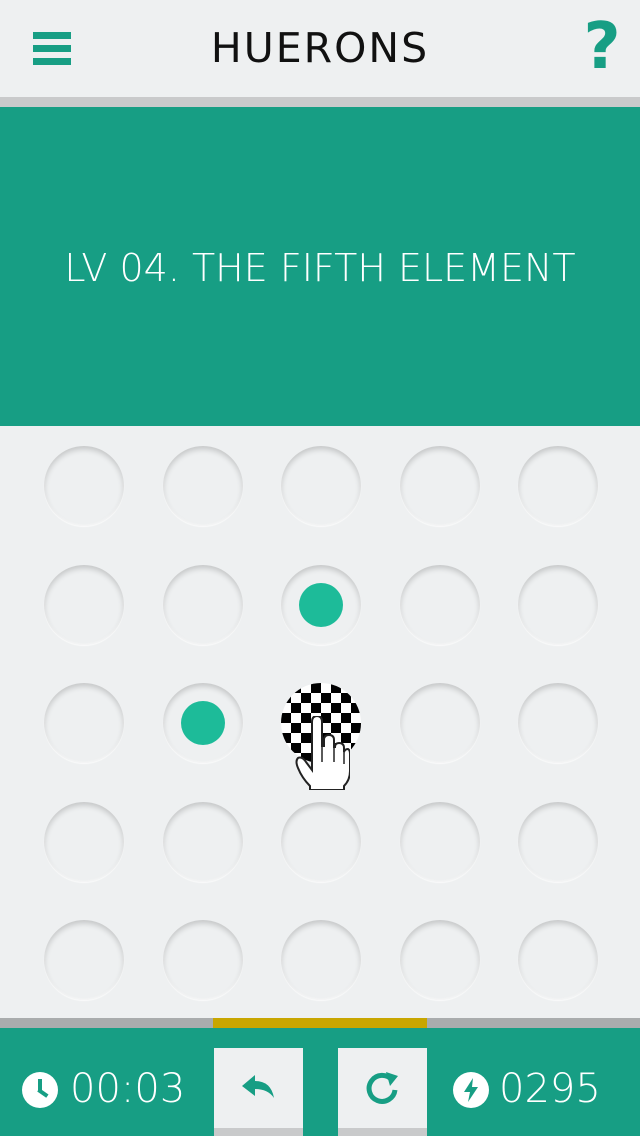 This screenshot has height=1136, width=640. Describe the element at coordinates (471, 1090) in the screenshot. I see `lightning-icon` at that location.